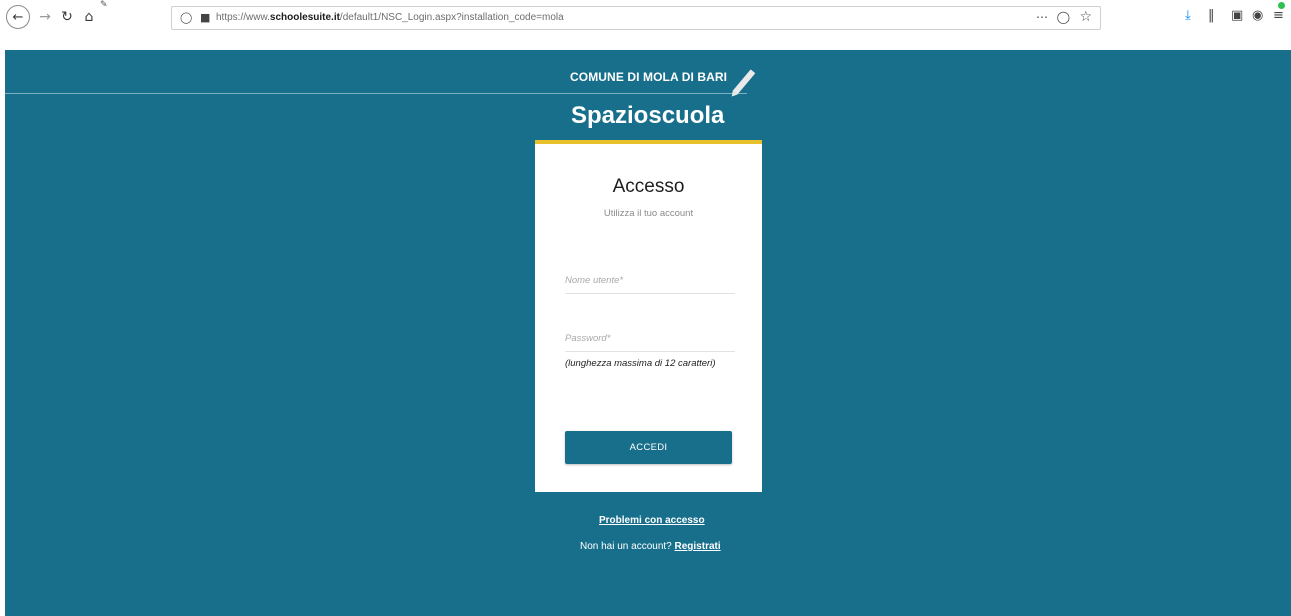 Image resolution: width=1291 pixels, height=616 pixels. Describe the element at coordinates (648, 186) in the screenshot. I see `login-title: Accesso` at that location.